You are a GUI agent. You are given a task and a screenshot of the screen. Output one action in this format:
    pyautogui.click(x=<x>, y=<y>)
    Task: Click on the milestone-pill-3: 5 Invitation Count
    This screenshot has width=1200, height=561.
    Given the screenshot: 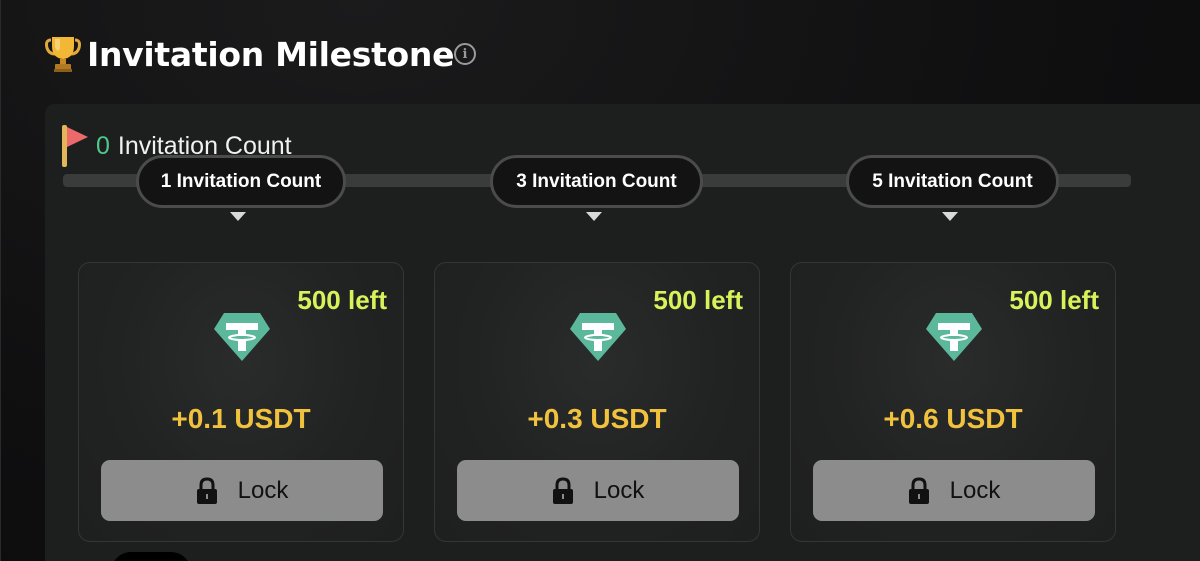 What is the action you would take?
    pyautogui.click(x=952, y=181)
    